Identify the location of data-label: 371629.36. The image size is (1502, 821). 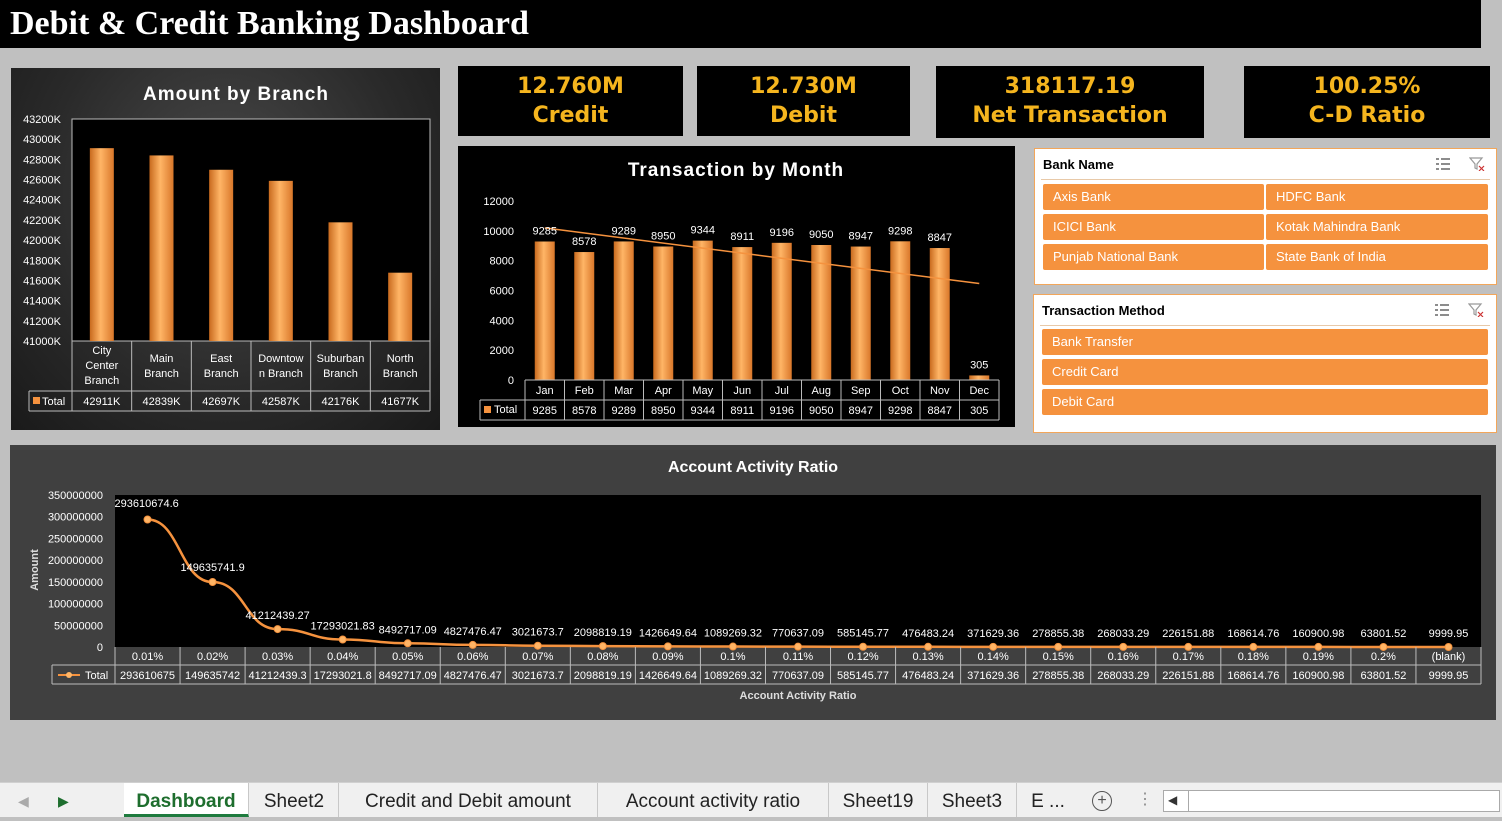
(993, 634).